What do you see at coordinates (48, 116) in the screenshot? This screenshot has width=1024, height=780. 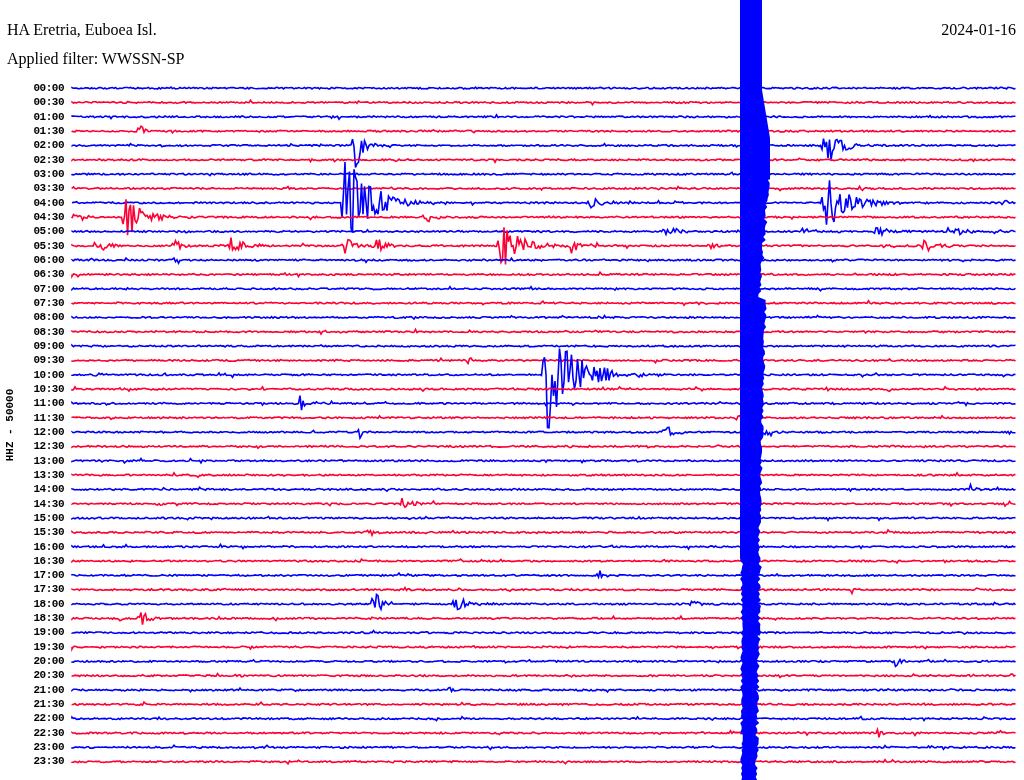 I see `time-label: 01:00` at bounding box center [48, 116].